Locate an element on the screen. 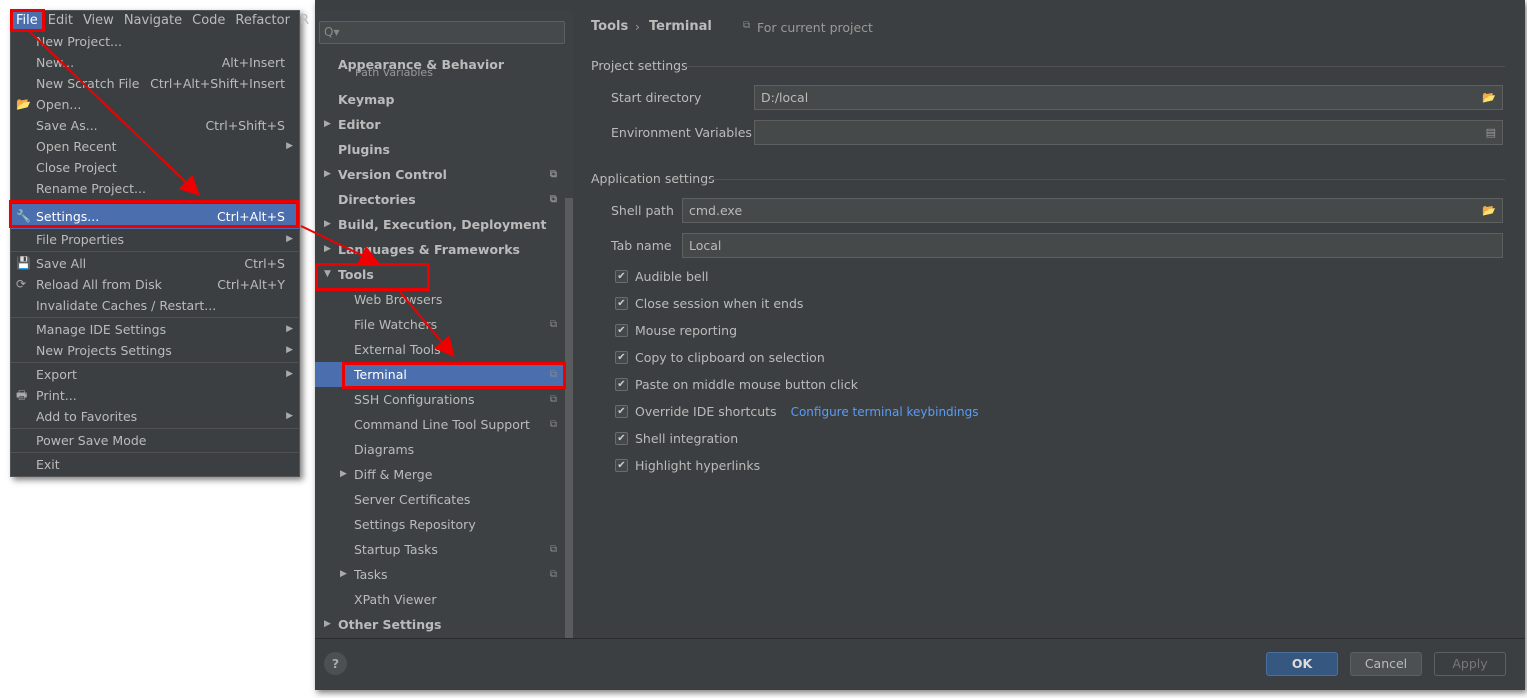  menu-item-save-all: 💾 Save All Ctrl+S is located at coordinates (155, 263).